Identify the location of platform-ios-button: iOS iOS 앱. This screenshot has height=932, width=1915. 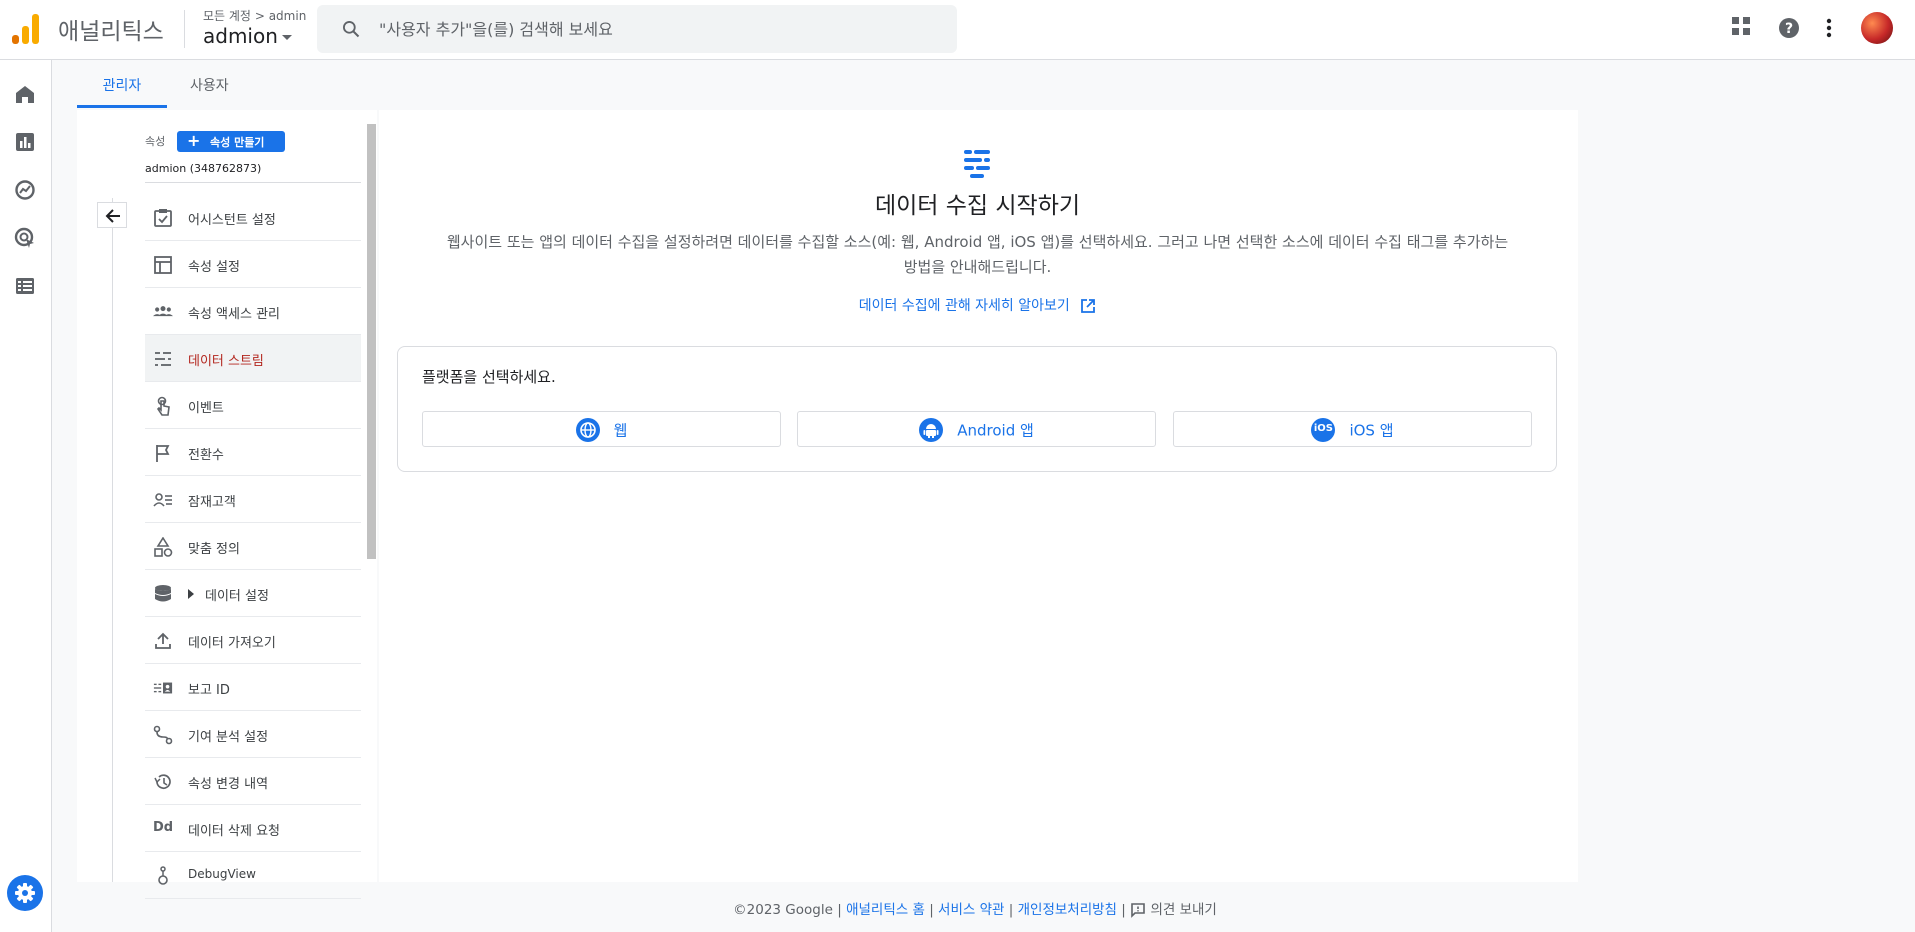
(1352, 429).